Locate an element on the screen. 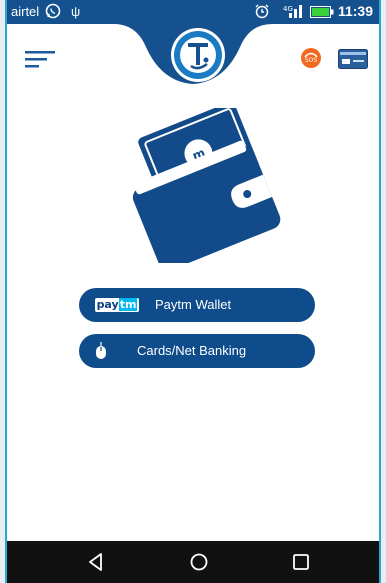  status-bar: airtel ψ 4G 11:39 is located at coordinates (193, 12).